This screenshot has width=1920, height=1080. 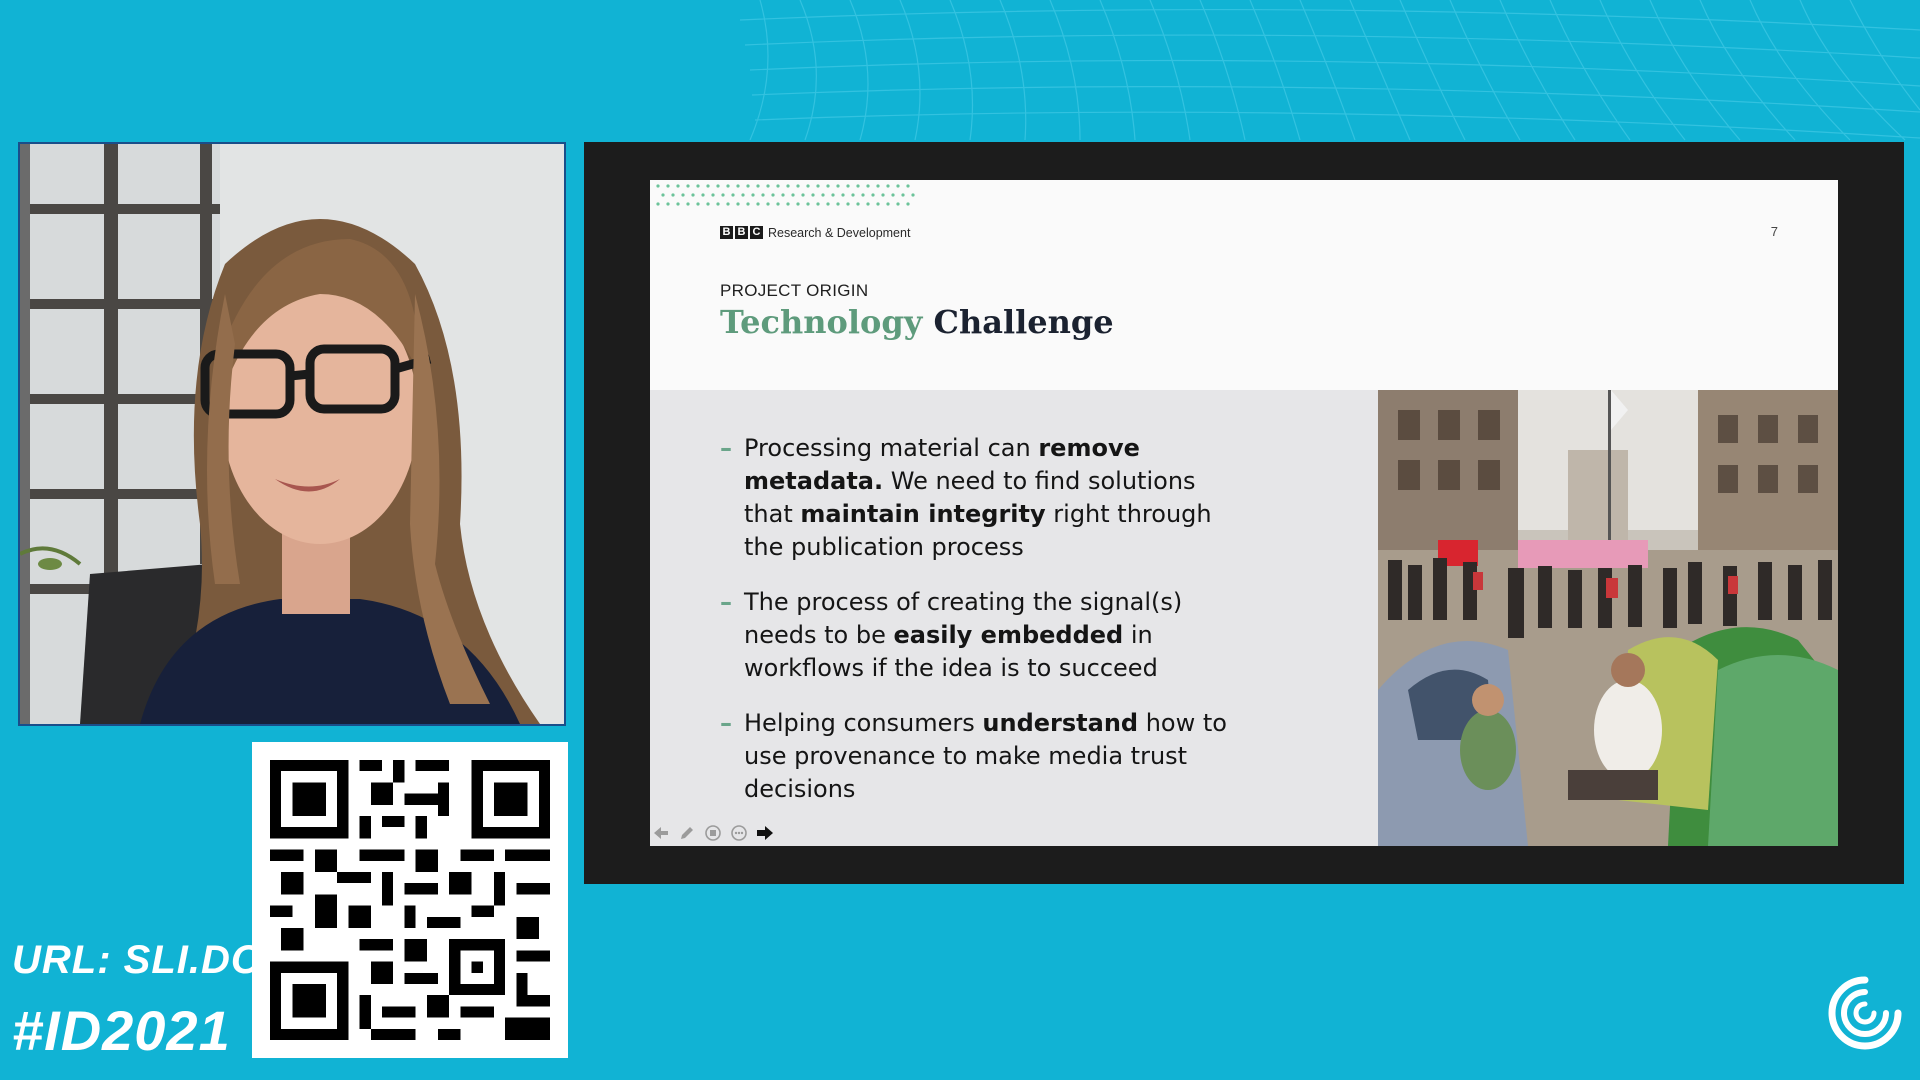 I want to click on slide-page-number: 7, so click(x=1774, y=231).